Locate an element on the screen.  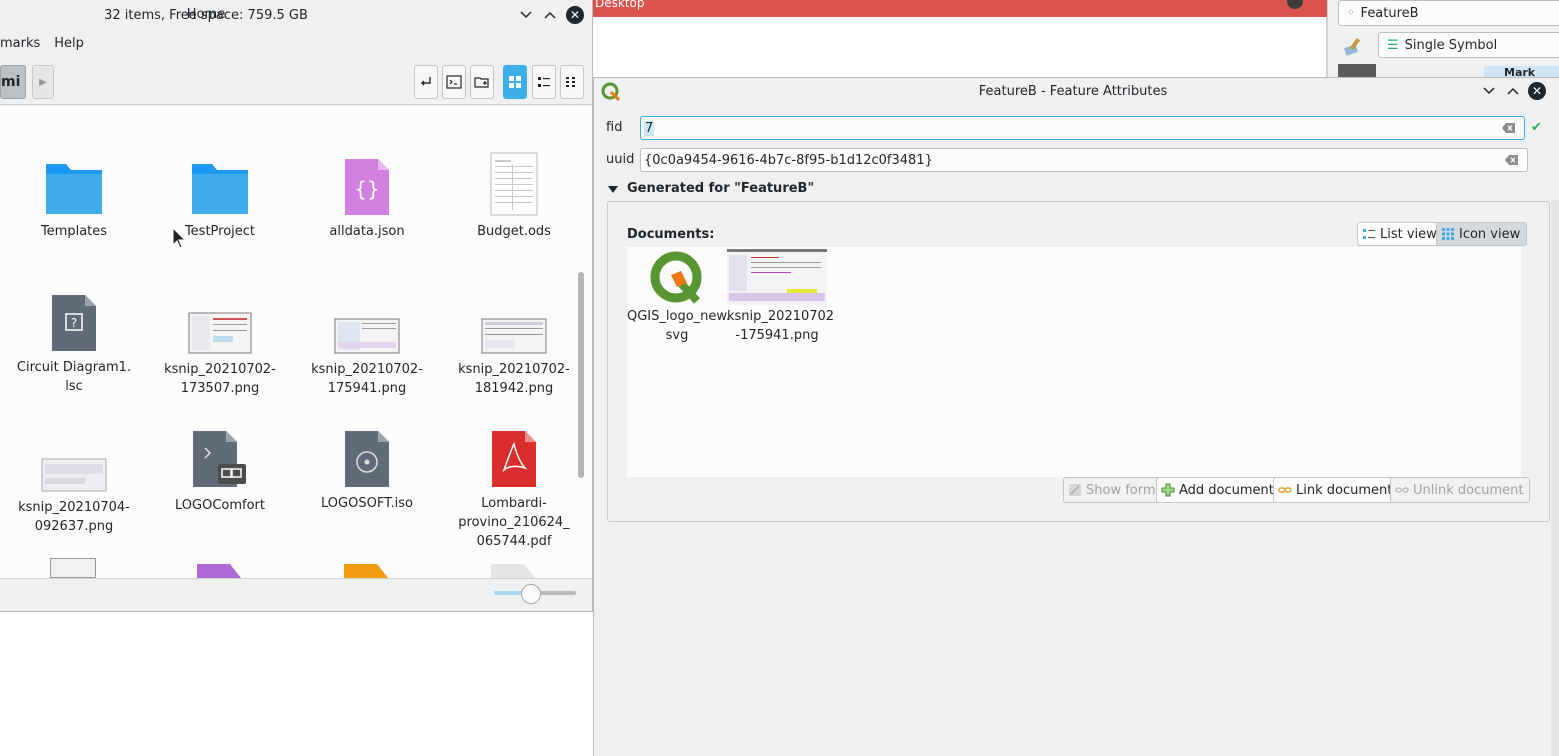
fid-field: 7 is located at coordinates (1082, 128).